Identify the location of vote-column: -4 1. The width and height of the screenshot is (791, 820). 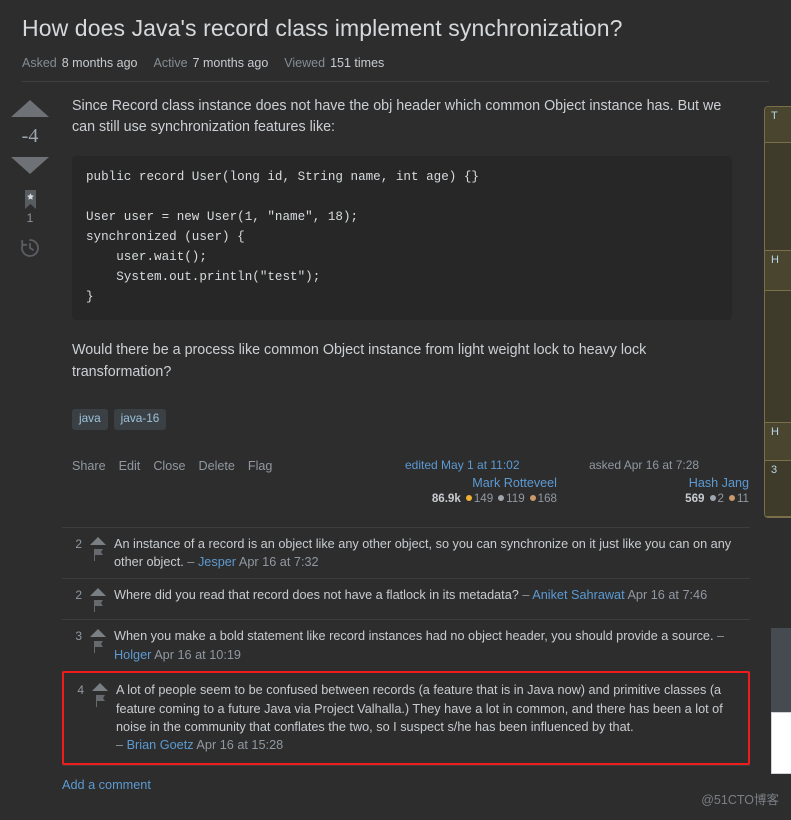
(30, 293).